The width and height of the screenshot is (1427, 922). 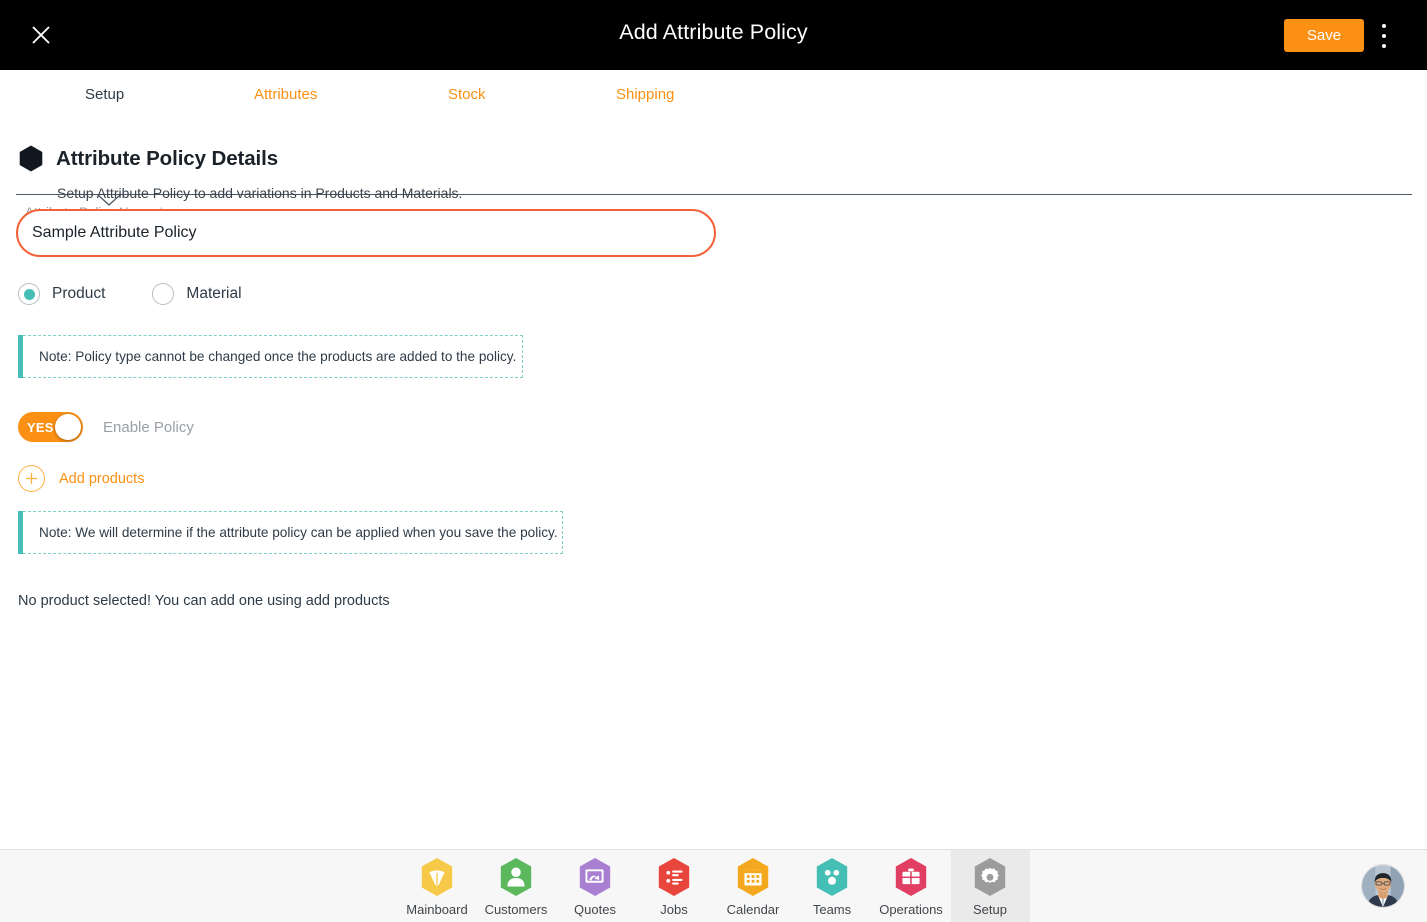 I want to click on policy-name-input, so click(x=366, y=233).